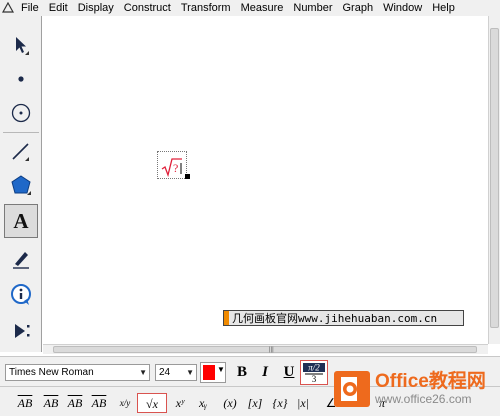 The height and width of the screenshot is (416, 500). Describe the element at coordinates (262, 8) in the screenshot. I see `menu-measure: Measure` at that location.